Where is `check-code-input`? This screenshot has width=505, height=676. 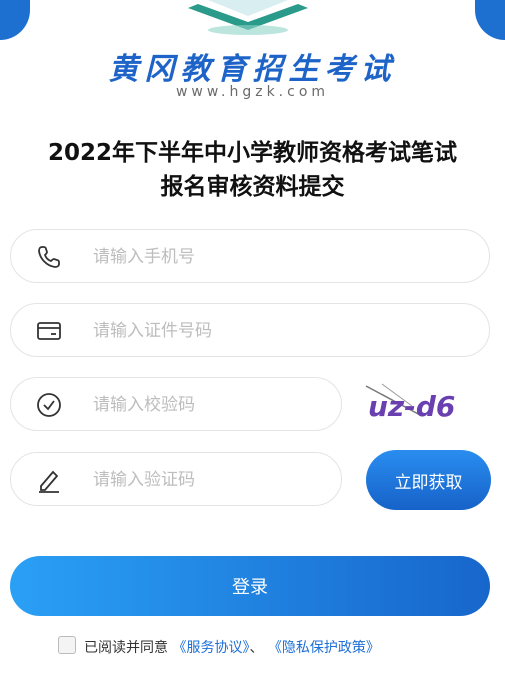 check-code-input is located at coordinates (208, 405).